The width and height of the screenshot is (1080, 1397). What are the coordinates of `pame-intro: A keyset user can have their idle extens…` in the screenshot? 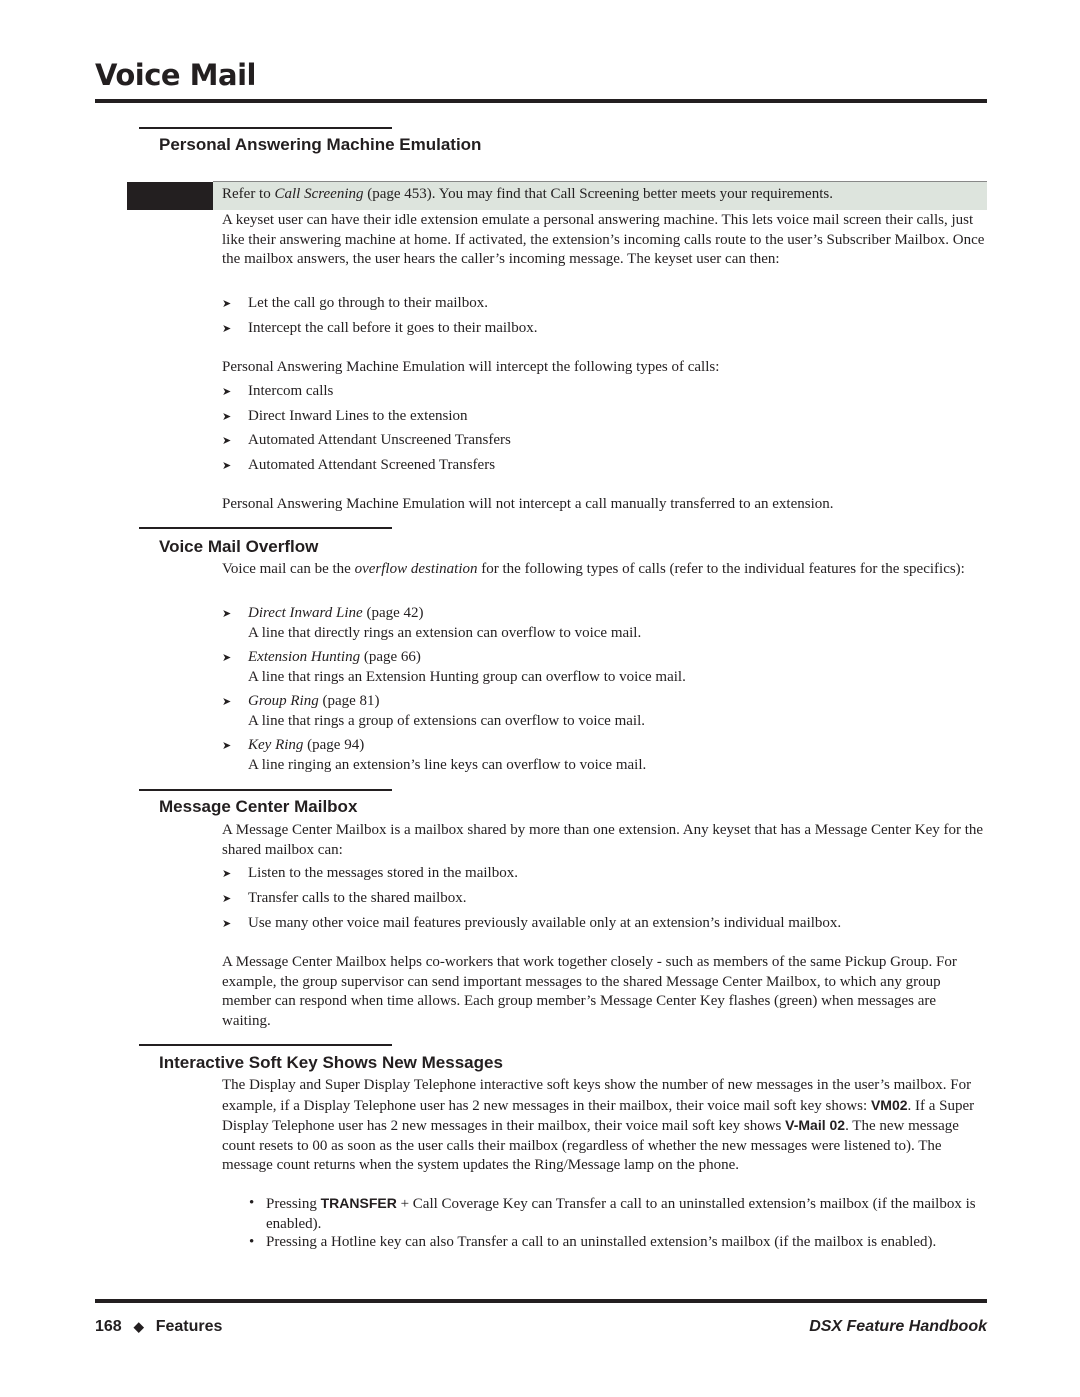 It's located at (603, 239).